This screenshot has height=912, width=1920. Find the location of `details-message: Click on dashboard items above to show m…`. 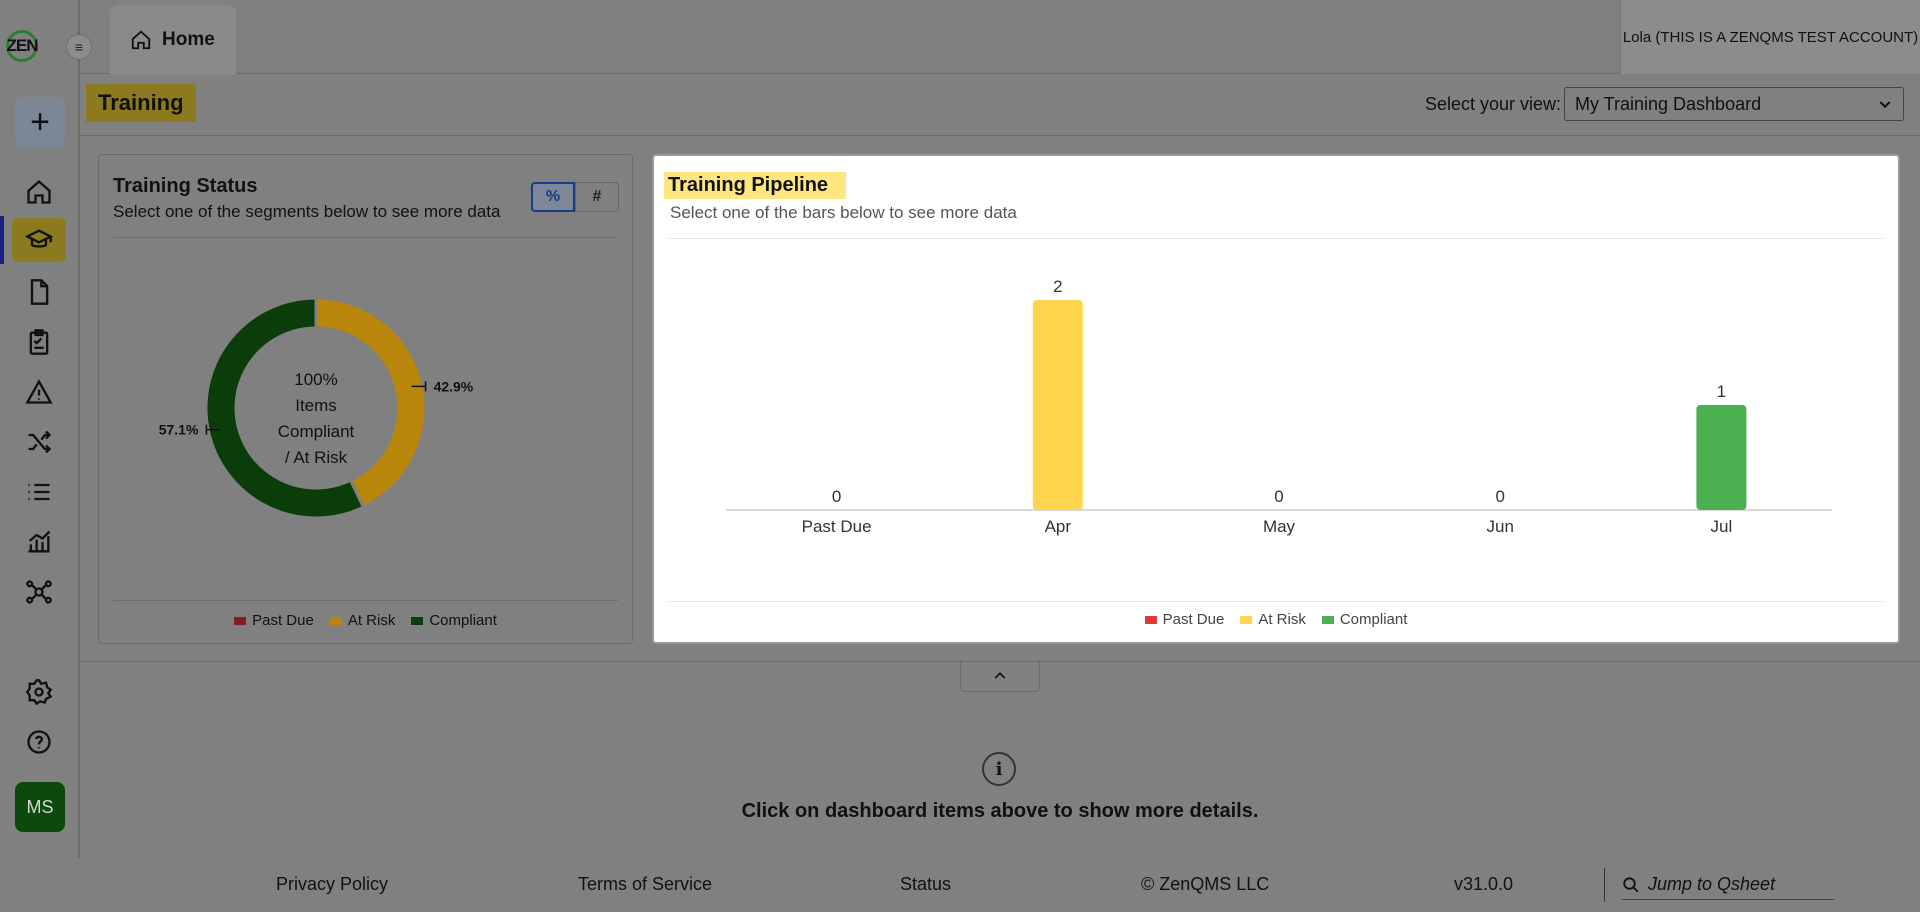

details-message: Click on dashboard items above to show m… is located at coordinates (1000, 811).